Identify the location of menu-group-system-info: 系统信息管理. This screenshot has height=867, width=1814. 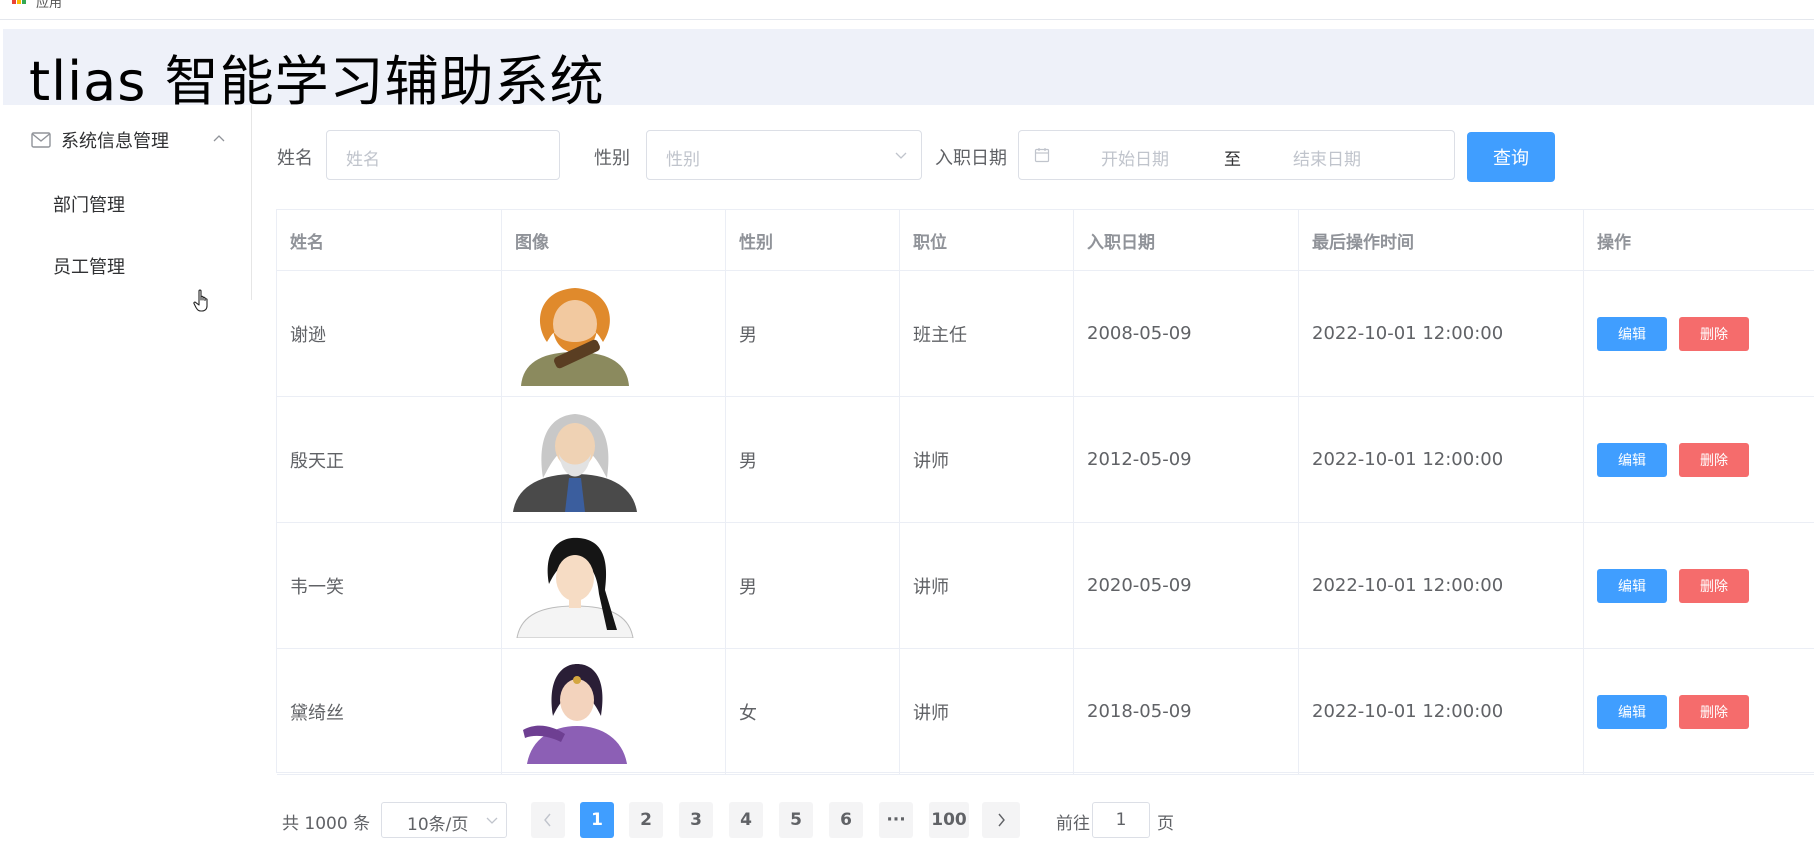
(127, 140).